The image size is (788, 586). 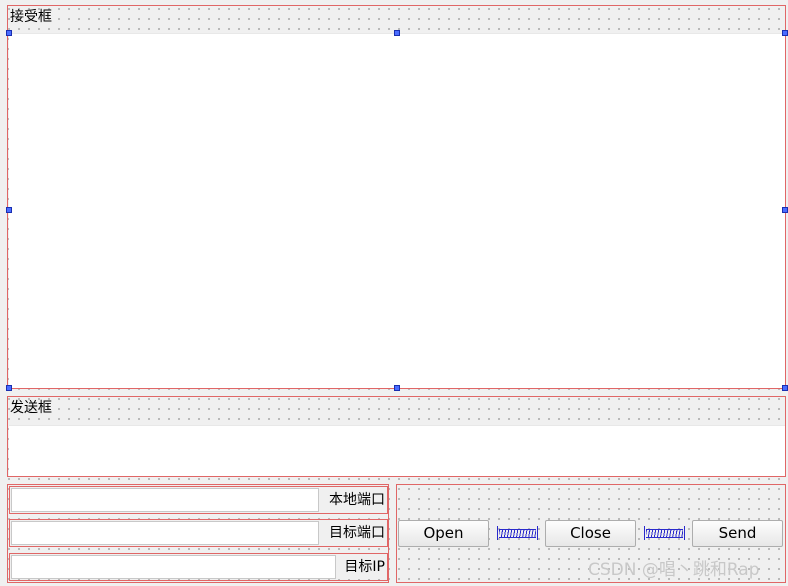 What do you see at coordinates (31, 17) in the screenshot?
I see `receive-group-title: 接受框` at bounding box center [31, 17].